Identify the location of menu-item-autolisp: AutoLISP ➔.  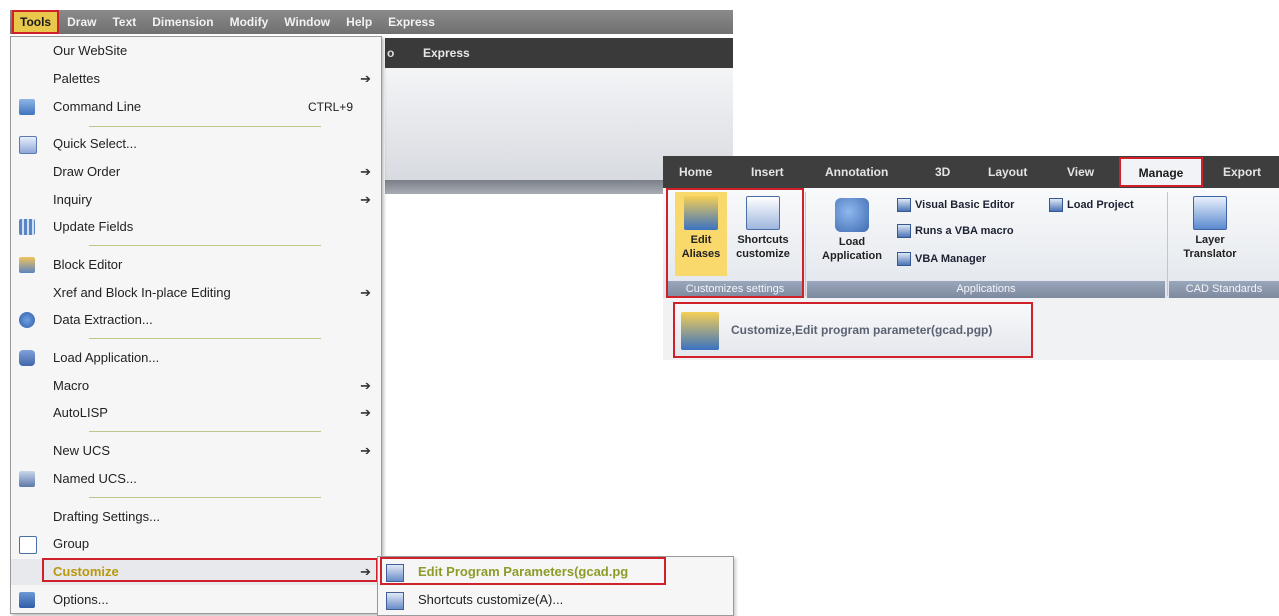
(196, 413).